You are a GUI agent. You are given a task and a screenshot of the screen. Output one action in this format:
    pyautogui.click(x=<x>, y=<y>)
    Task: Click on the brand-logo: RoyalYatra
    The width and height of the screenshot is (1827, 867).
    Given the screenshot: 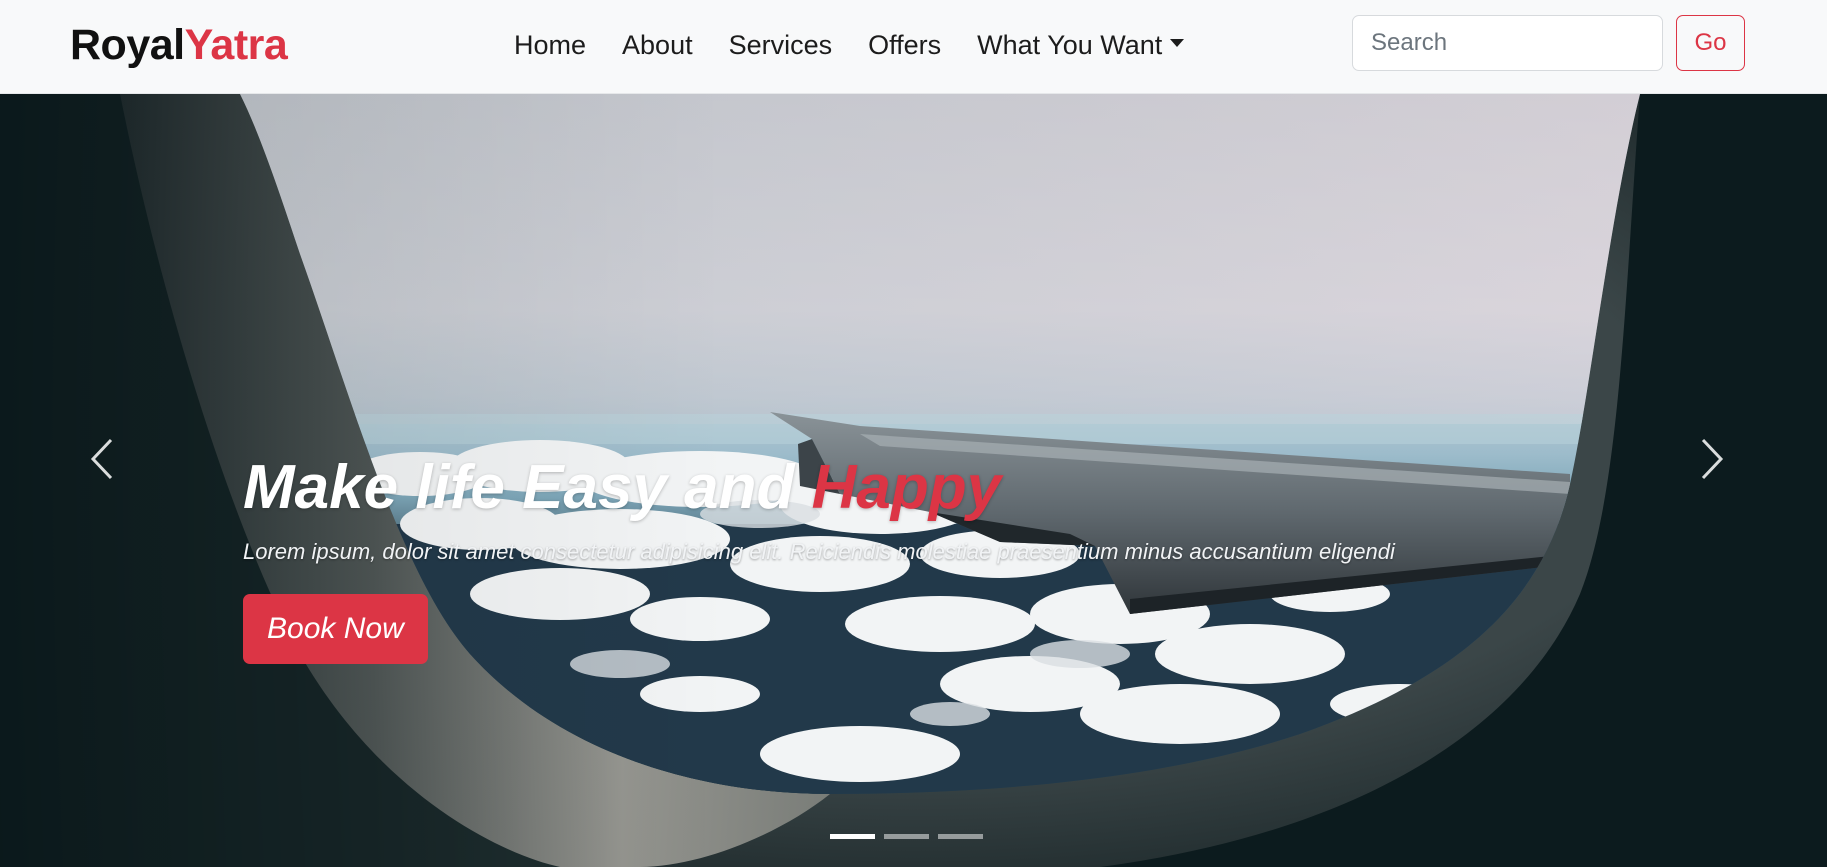 What is the action you would take?
    pyautogui.click(x=179, y=45)
    